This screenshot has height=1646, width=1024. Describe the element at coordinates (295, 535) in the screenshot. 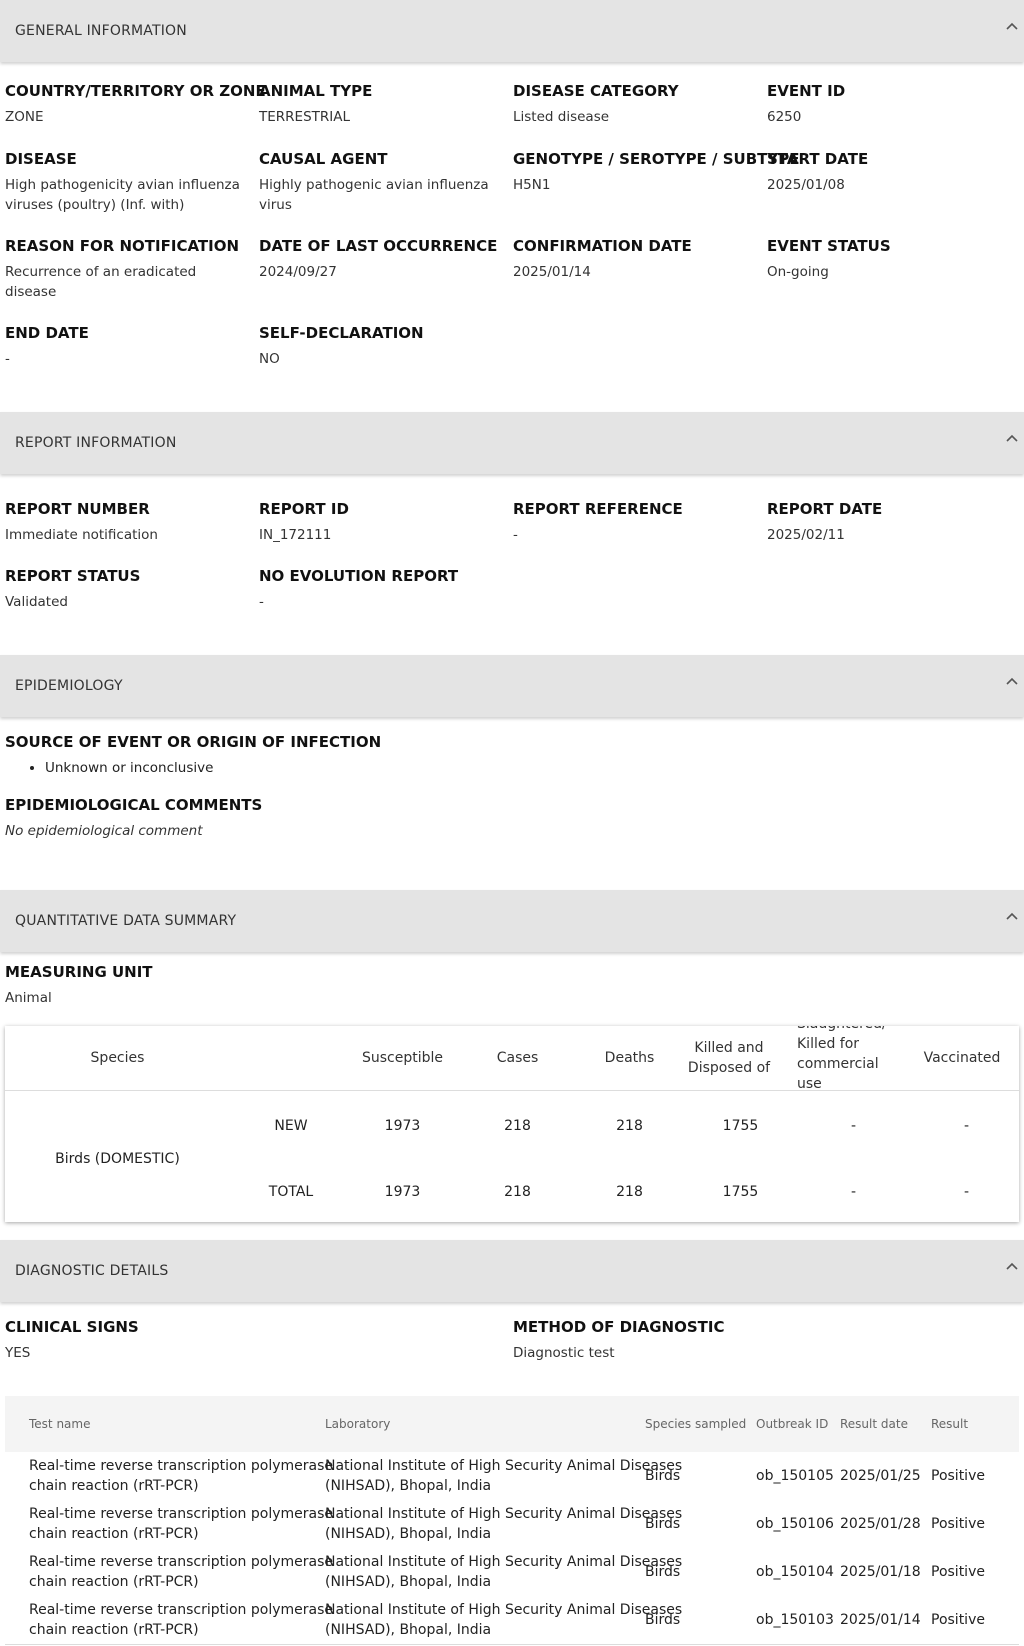

I see `field-value: IN_172111` at that location.